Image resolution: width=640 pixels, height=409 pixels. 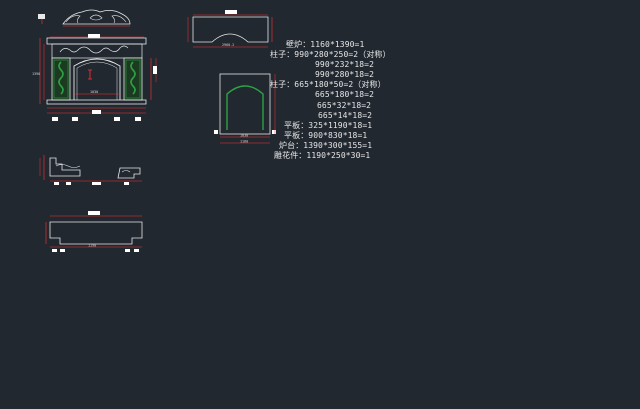 I want to click on spec-line: 665*180*18=2, so click(x=340, y=95).